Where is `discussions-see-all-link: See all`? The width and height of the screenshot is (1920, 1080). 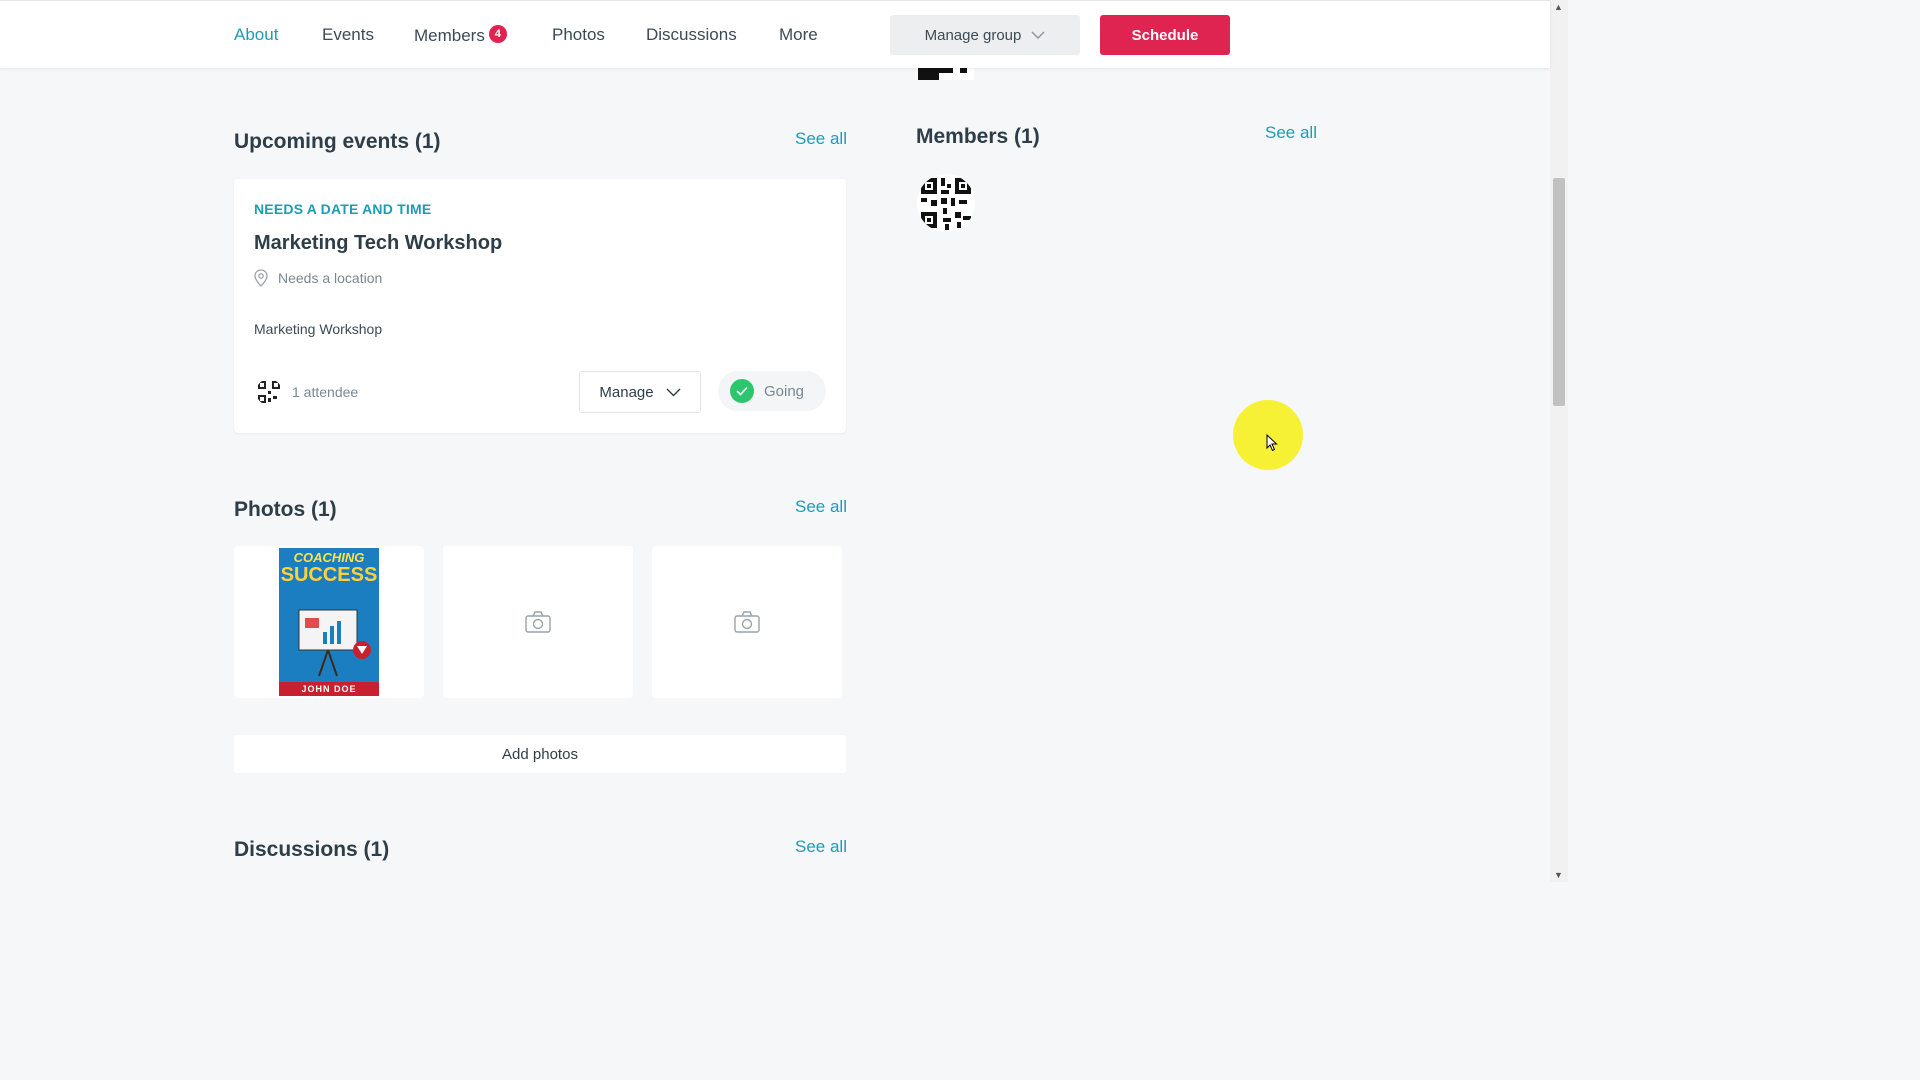
discussions-see-all-link: See all is located at coordinates (821, 847).